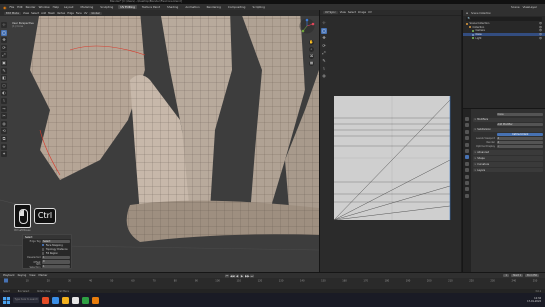 The height and width of the screenshot is (307, 545). Describe the element at coordinates (258, 7) in the screenshot. I see `workspace-tab-scripting: Scripting` at that location.